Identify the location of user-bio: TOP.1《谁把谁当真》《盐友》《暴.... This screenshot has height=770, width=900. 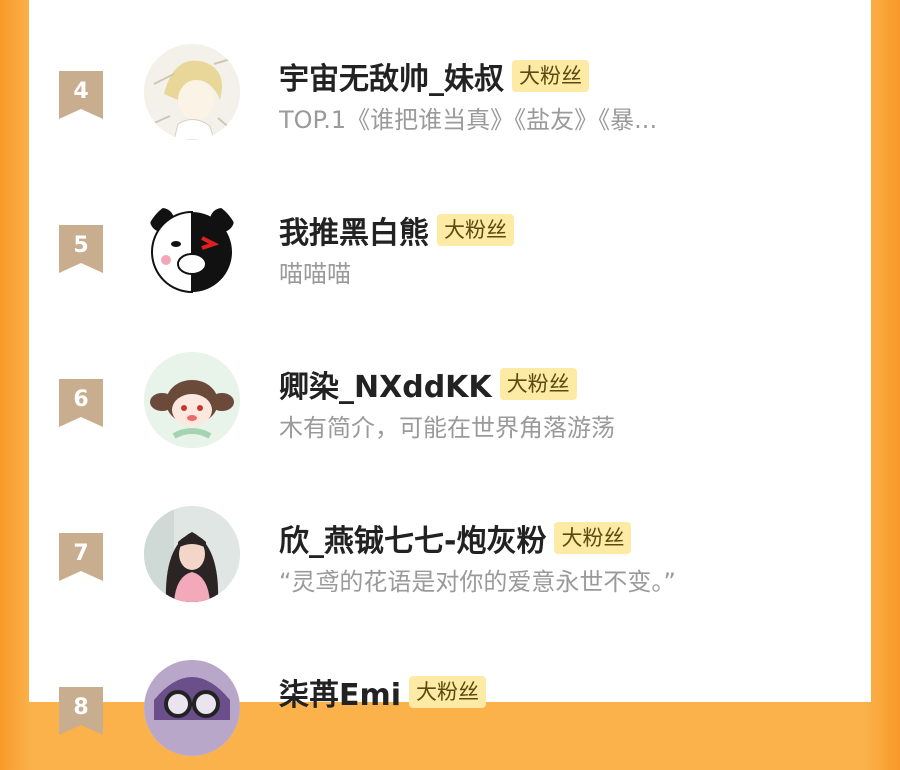
(468, 120).